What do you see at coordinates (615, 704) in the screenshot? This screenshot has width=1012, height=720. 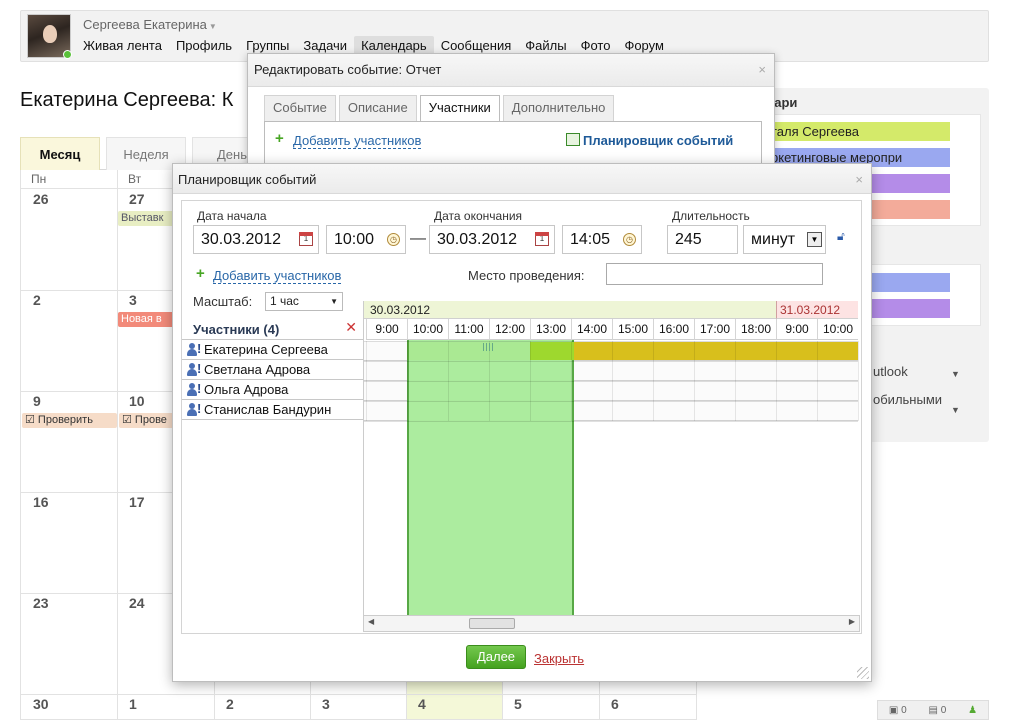 I see `day-number: 6` at bounding box center [615, 704].